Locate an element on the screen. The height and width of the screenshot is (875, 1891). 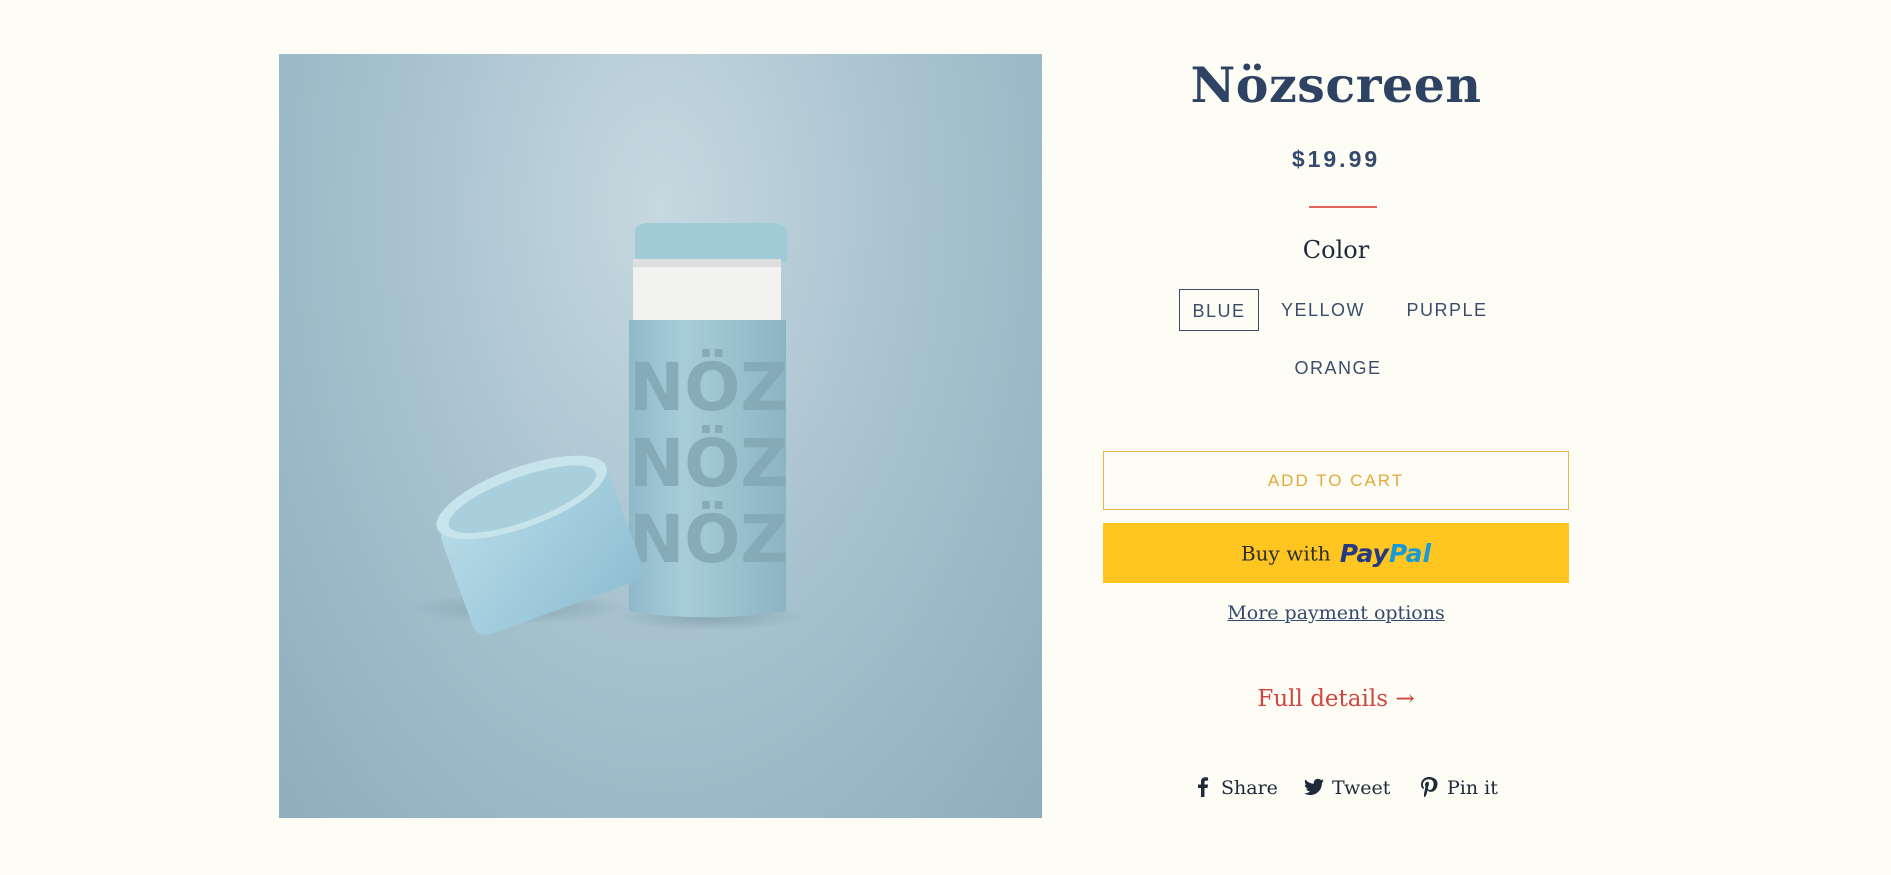
color-swatch-purple: PURPLE is located at coordinates (1447, 310).